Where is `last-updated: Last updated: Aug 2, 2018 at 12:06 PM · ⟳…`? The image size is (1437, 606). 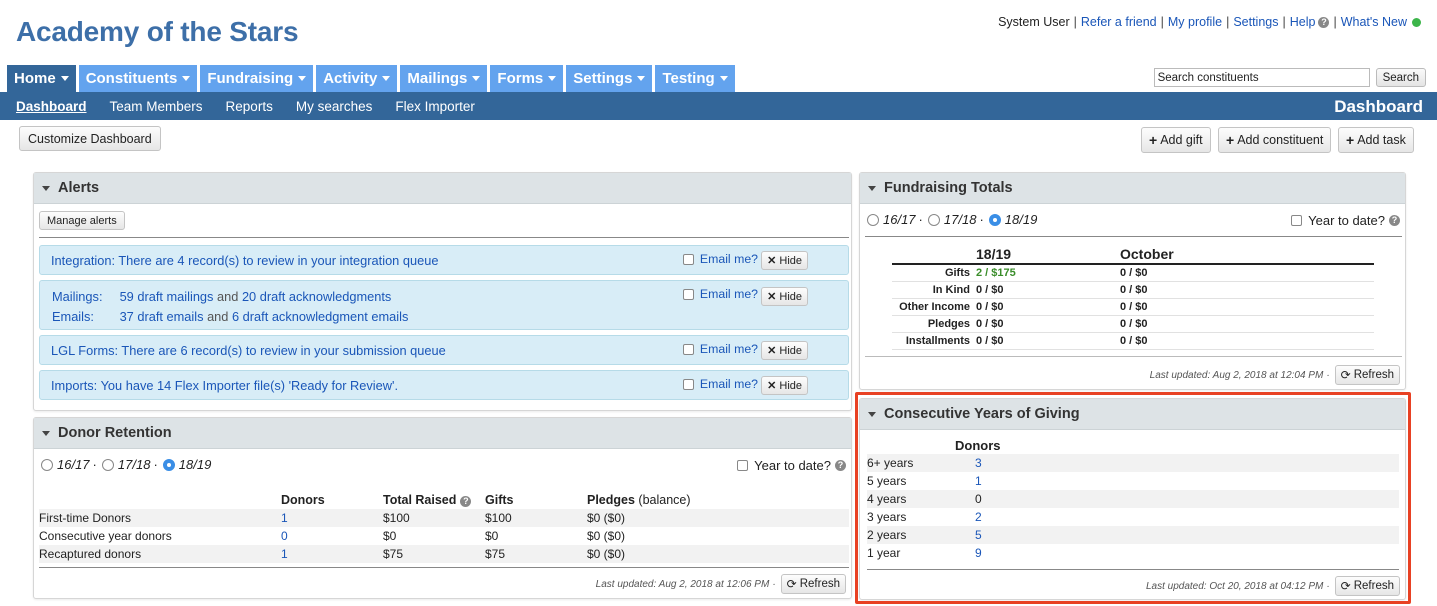 last-updated: Last updated: Aug 2, 2018 at 12:06 PM · ⟳… is located at coordinates (721, 584).